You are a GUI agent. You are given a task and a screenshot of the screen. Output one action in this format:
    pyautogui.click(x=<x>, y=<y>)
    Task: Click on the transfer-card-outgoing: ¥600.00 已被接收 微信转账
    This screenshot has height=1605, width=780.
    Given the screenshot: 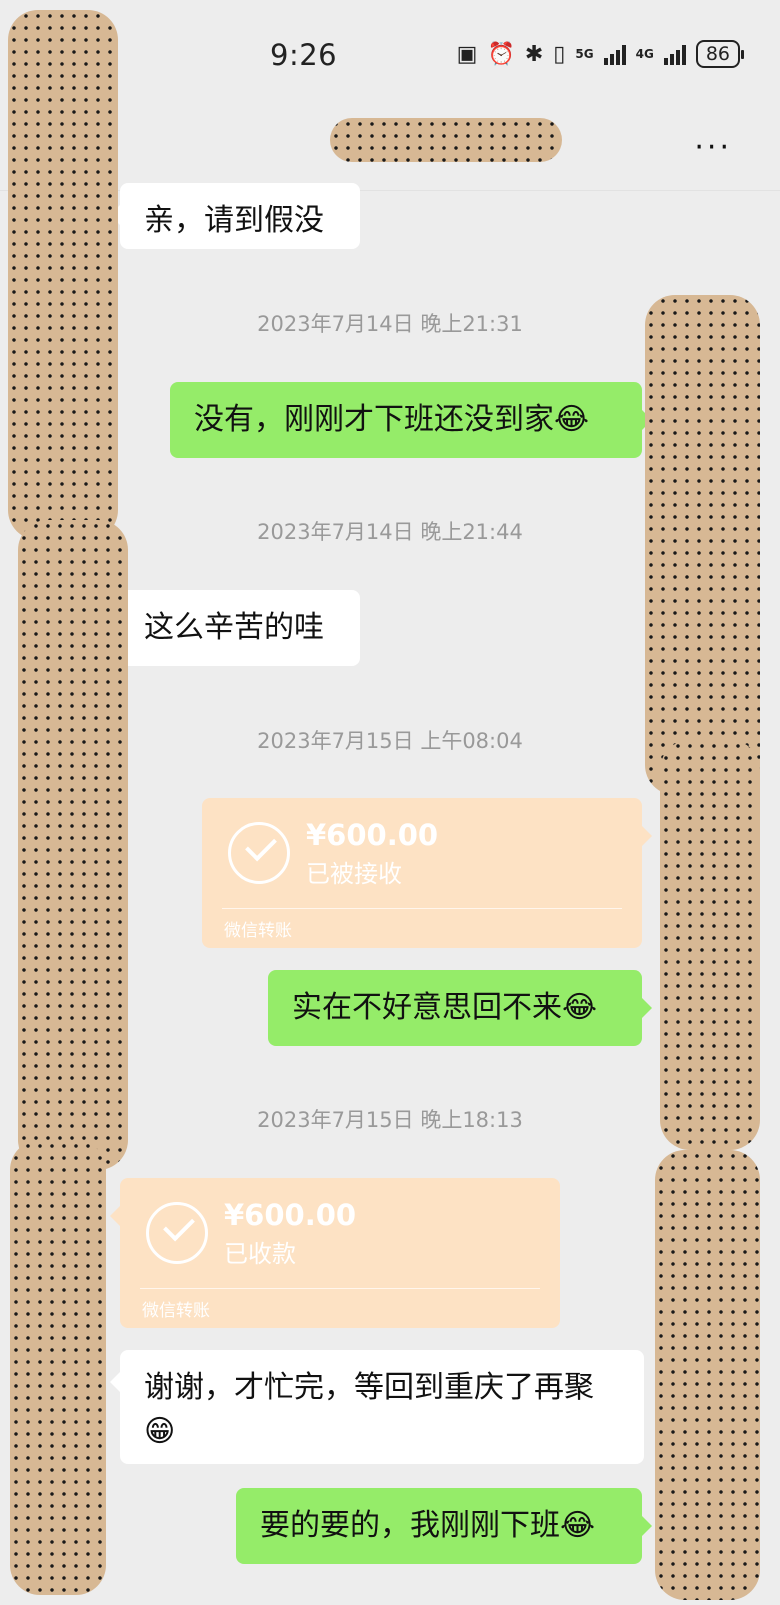 What is the action you would take?
    pyautogui.click(x=427, y=873)
    